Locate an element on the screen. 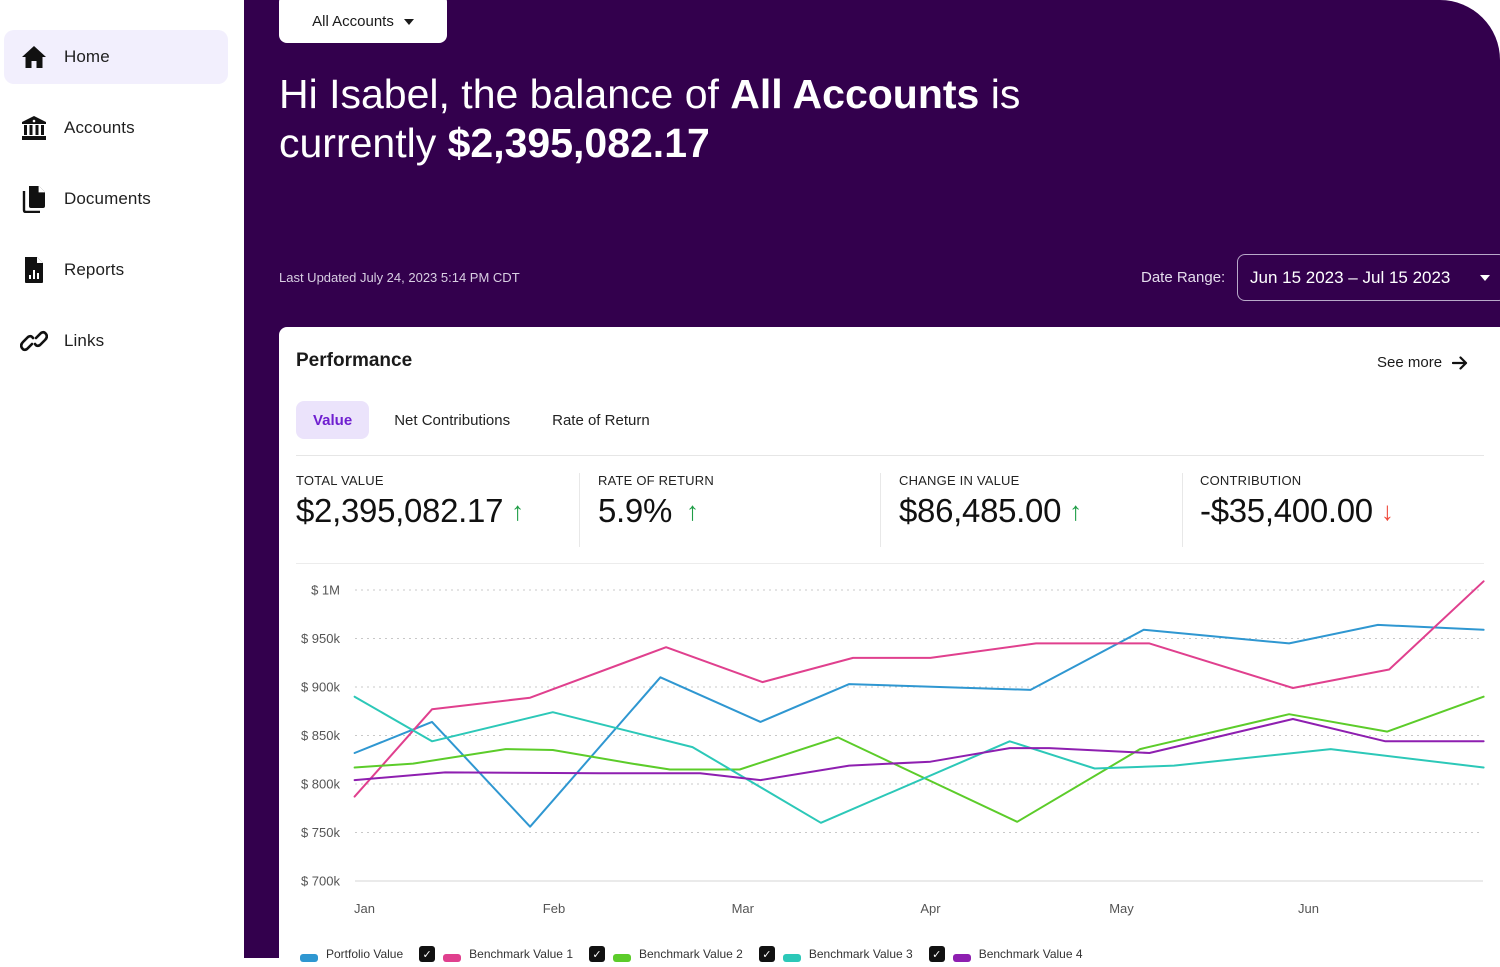  legend-item: ✓ Benchmark Value 2 is located at coordinates (666, 954).